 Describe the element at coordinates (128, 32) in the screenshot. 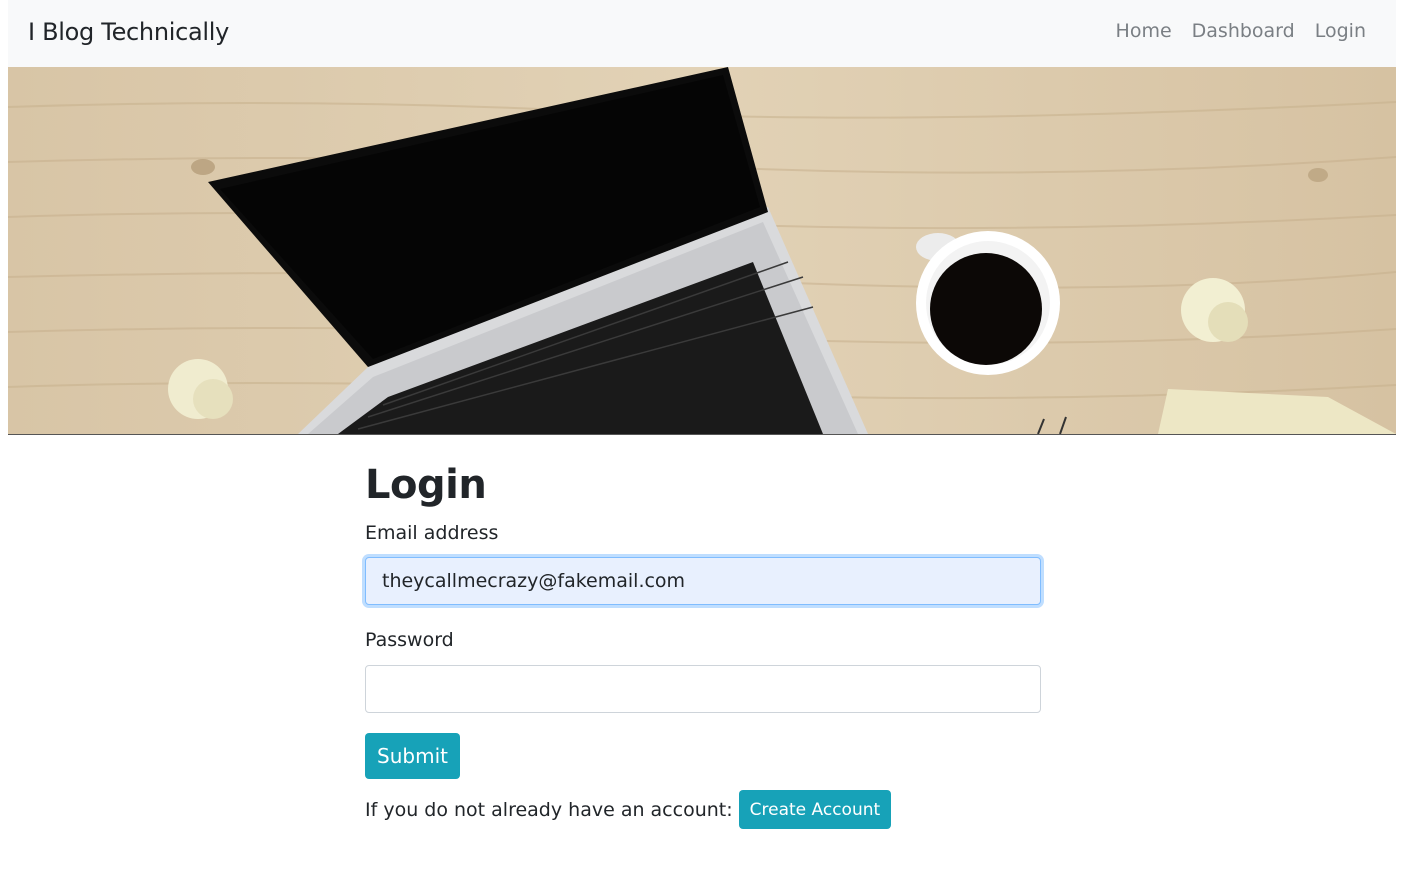

I see `brand-link: I Blog Technically` at that location.